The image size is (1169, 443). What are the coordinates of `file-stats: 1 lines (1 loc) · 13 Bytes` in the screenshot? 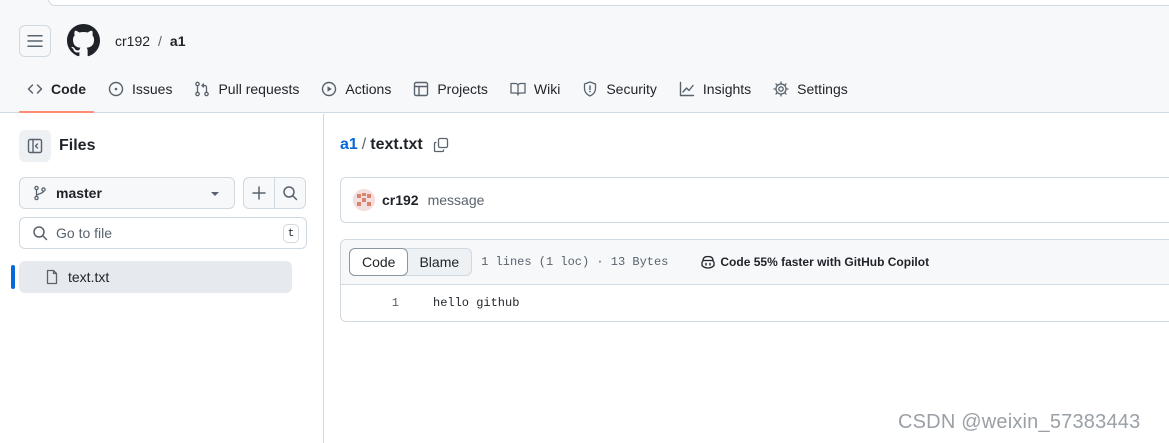 It's located at (575, 262).